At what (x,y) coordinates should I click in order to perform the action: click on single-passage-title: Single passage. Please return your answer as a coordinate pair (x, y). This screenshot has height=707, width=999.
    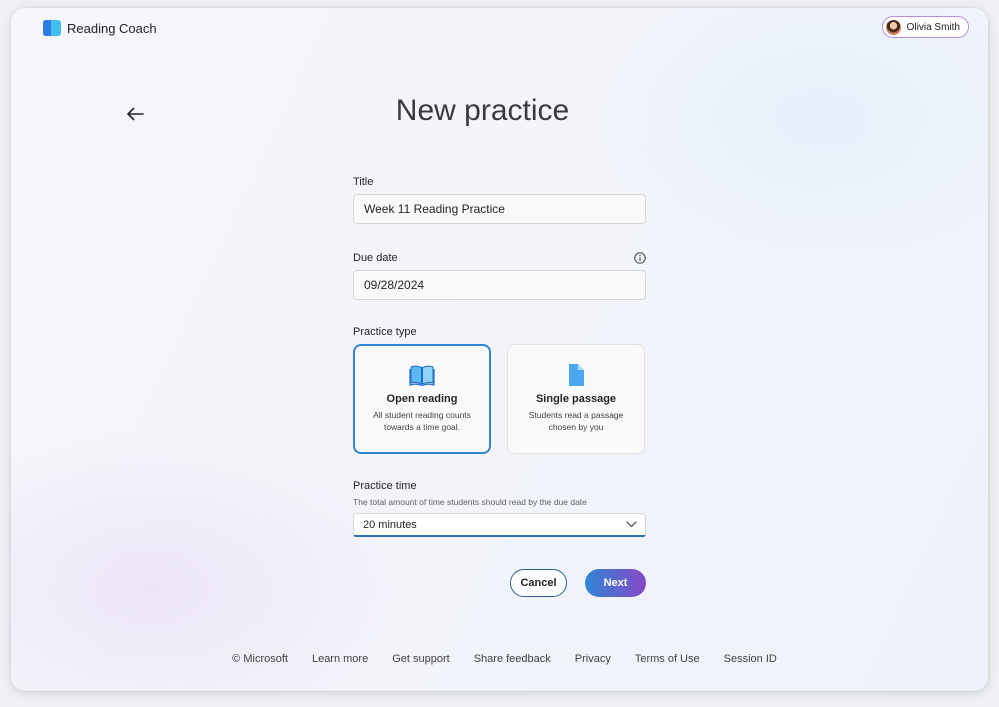
    Looking at the image, I should click on (576, 399).